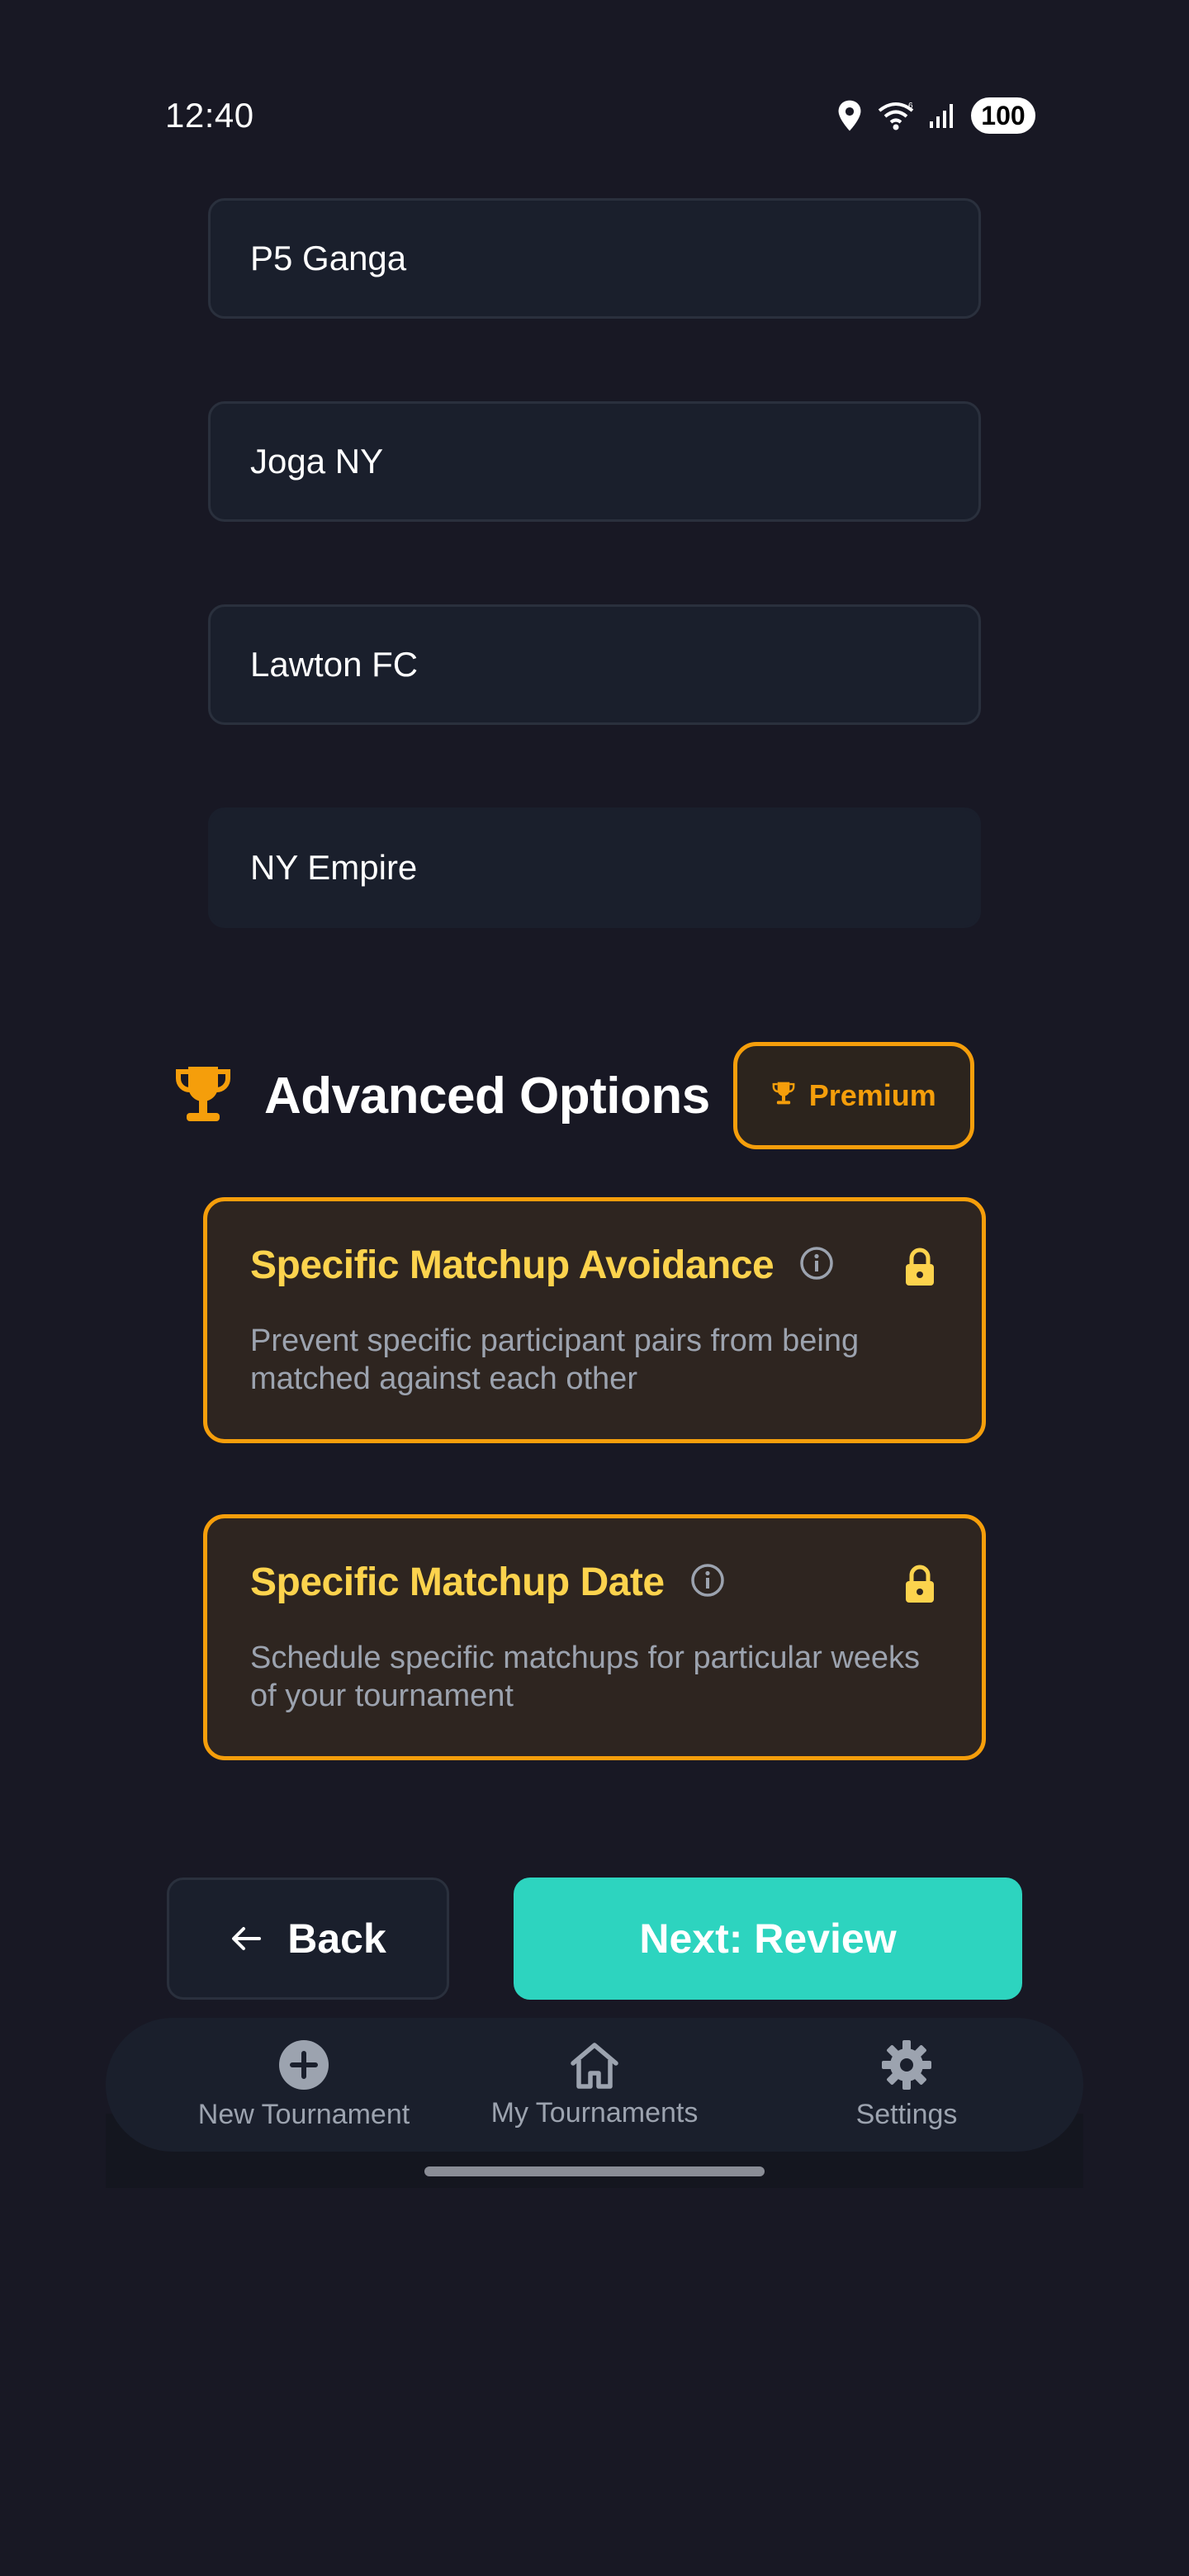 The width and height of the screenshot is (1189, 2576). I want to click on status-icons: 6 100, so click(935, 115).